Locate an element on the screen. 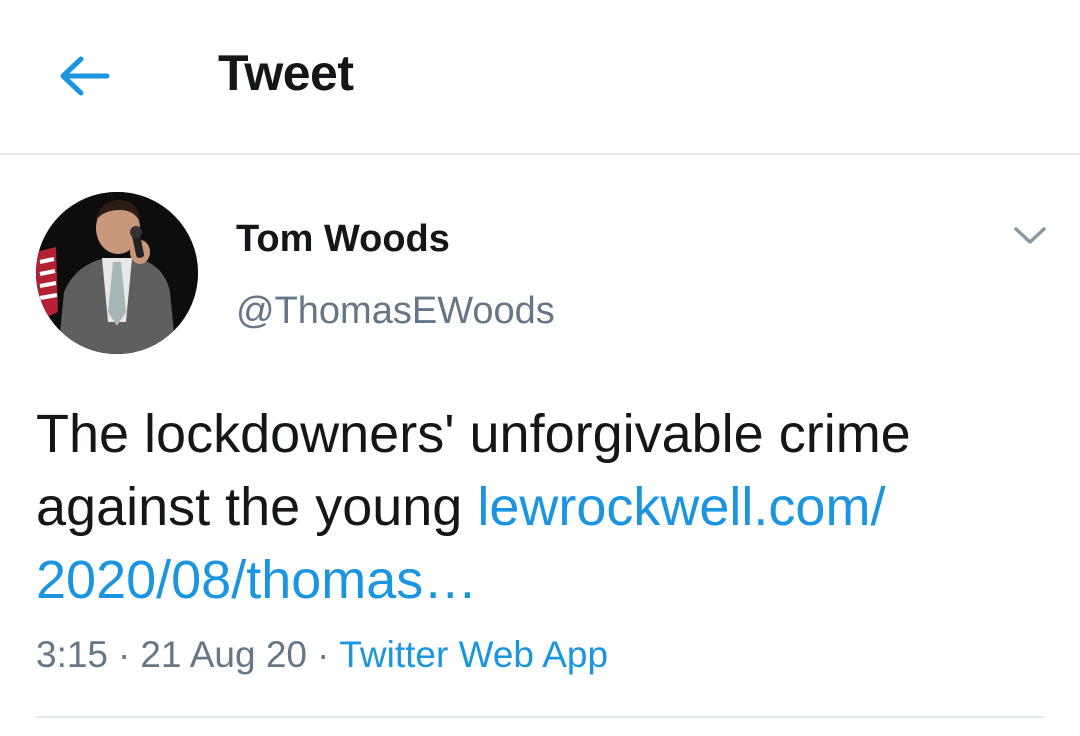  tweet-meta: 3:15 · 21 Aug 20 · Twitter Web App is located at coordinates (322, 655).